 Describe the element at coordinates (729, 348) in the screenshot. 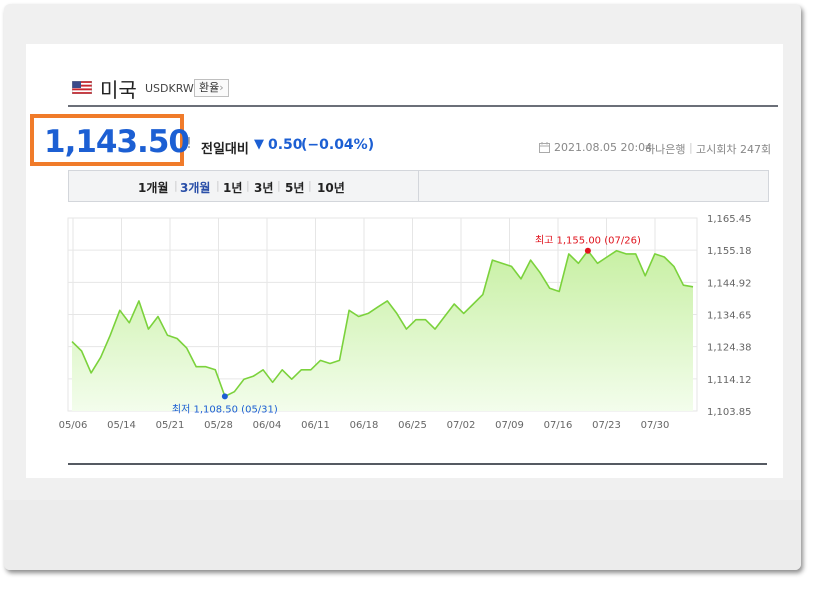

I see `y-tick-label: 1,124.38` at that location.